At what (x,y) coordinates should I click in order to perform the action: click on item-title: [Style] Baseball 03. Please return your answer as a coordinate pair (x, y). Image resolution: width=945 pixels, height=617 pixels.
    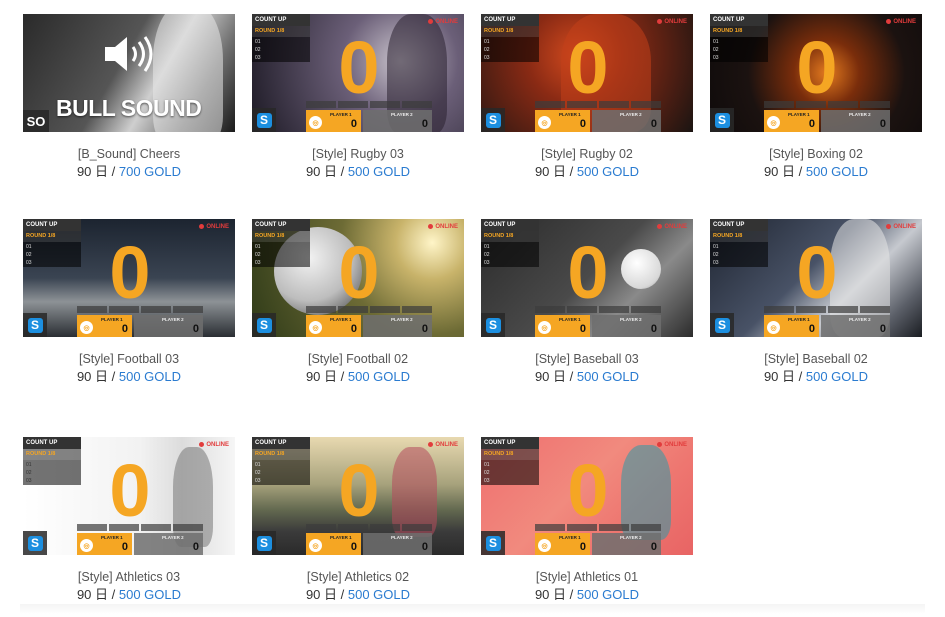
    Looking at the image, I should click on (587, 359).